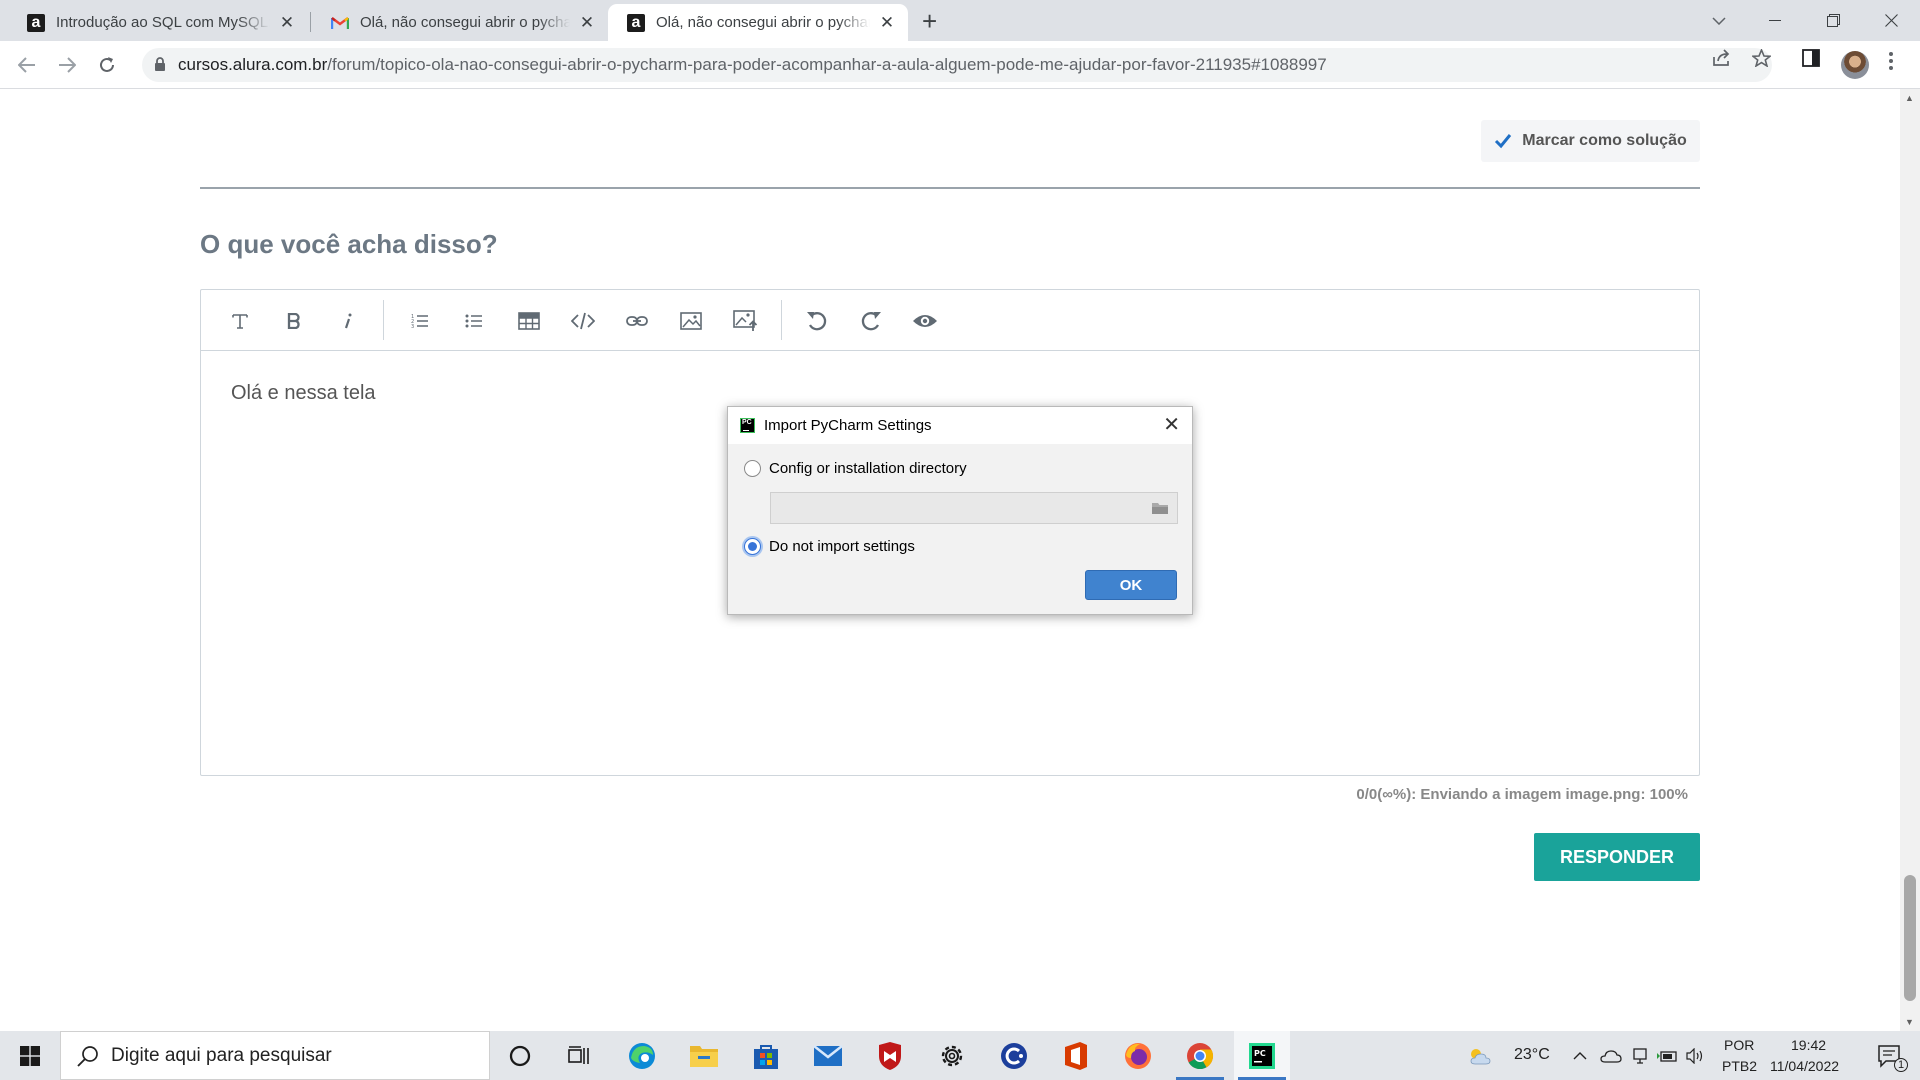 Image resolution: width=1920 pixels, height=1080 pixels. I want to click on new-tab-icon: +, so click(929, 21).